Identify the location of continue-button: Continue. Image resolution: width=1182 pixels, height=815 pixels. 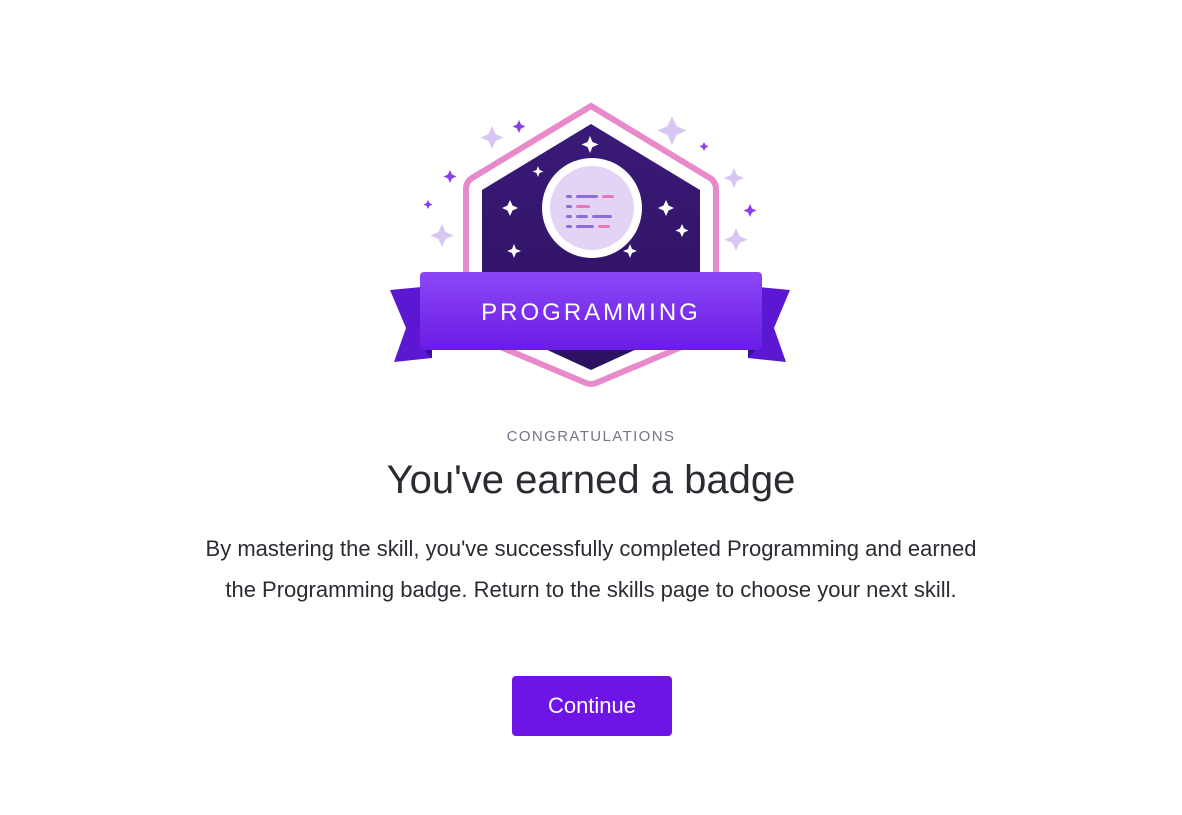
(592, 706).